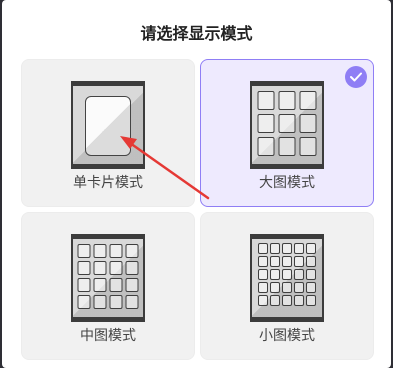 This screenshot has width=393, height=368. Describe the element at coordinates (196, 33) in the screenshot. I see `dialog-title: 请选择显示模式` at that location.